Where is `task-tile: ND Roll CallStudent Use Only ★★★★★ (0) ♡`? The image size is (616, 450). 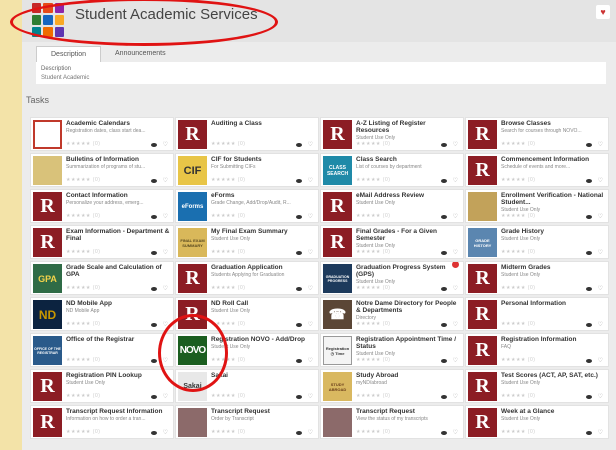 task-tile: ND Roll CallStudent Use Only ★★★★★ (0) ♡ is located at coordinates (247, 314).